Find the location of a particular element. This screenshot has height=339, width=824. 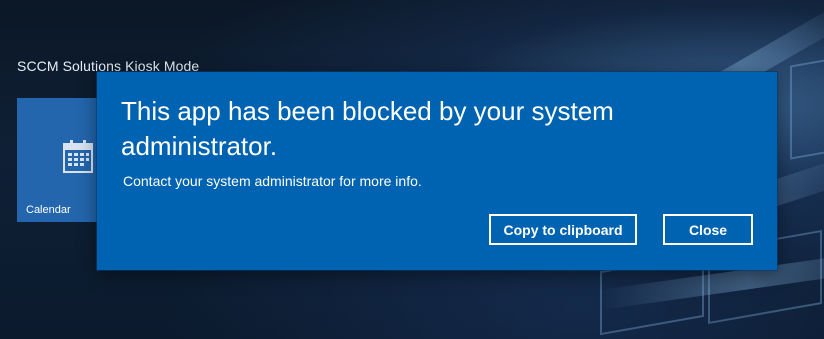

tile-label: Calendar is located at coordinates (48, 210).